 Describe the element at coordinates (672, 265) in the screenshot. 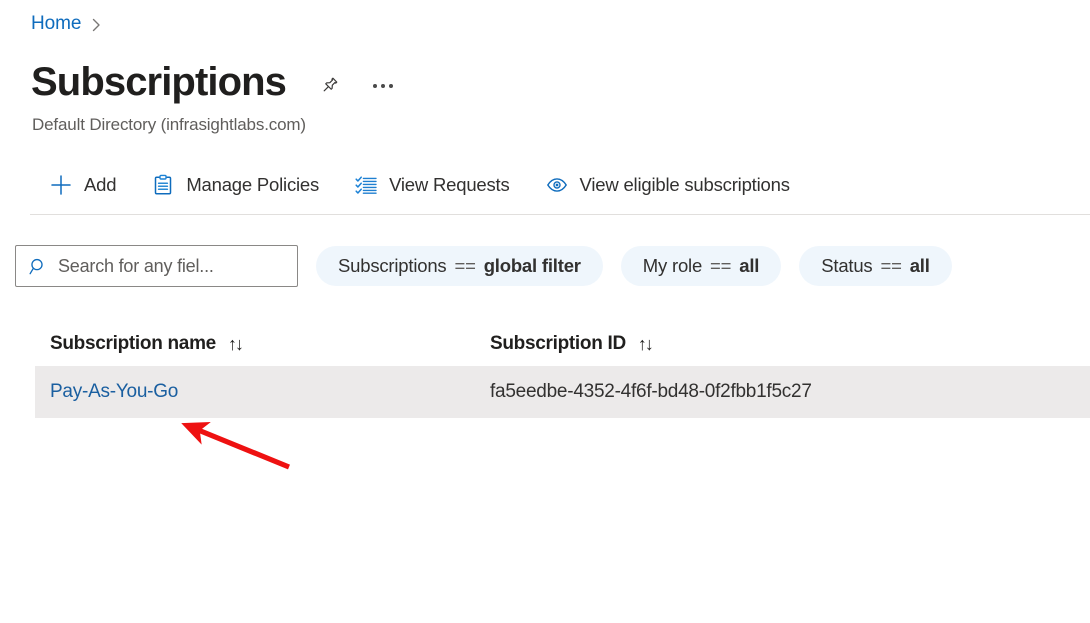

I see `filter-pill-my-role-field: My role` at that location.